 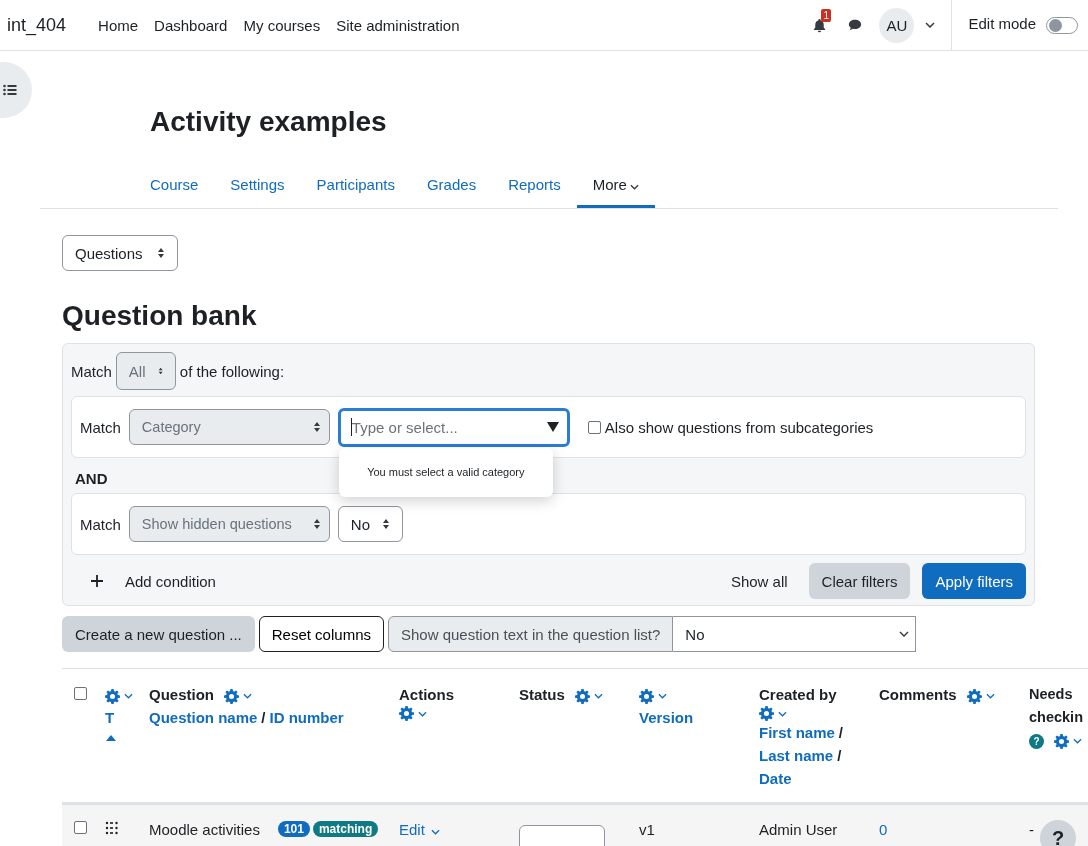 What do you see at coordinates (820, 25) in the screenshot?
I see `bell-icon` at bounding box center [820, 25].